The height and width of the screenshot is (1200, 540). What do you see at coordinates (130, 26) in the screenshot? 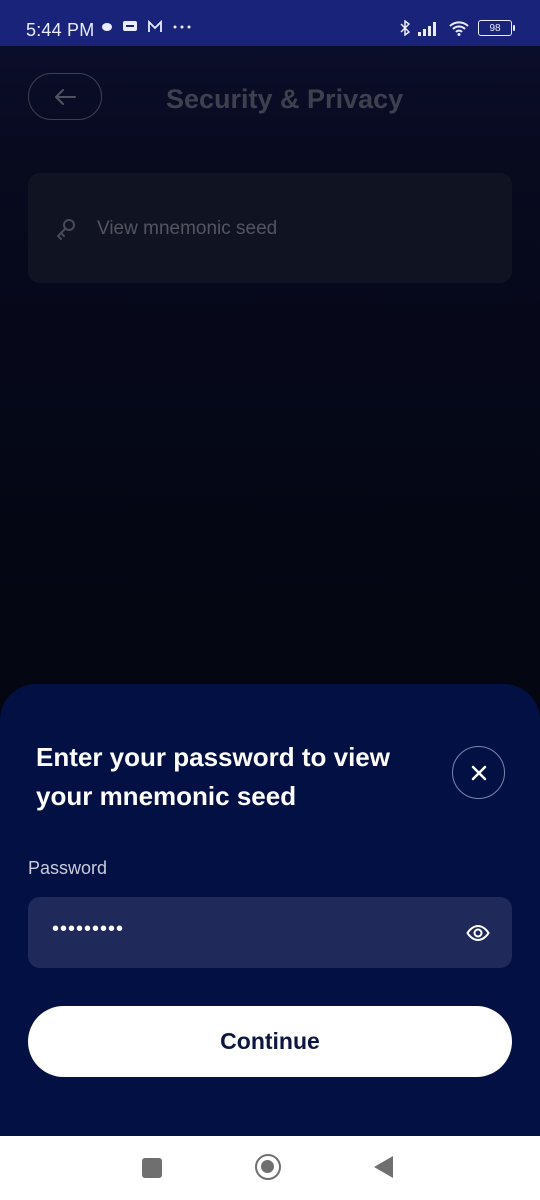
I see `message-icon` at bounding box center [130, 26].